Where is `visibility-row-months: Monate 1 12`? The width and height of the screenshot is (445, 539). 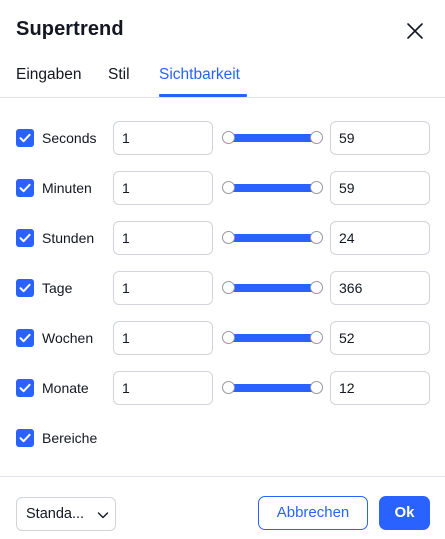
visibility-row-months: Monate 1 12 is located at coordinates (222, 388).